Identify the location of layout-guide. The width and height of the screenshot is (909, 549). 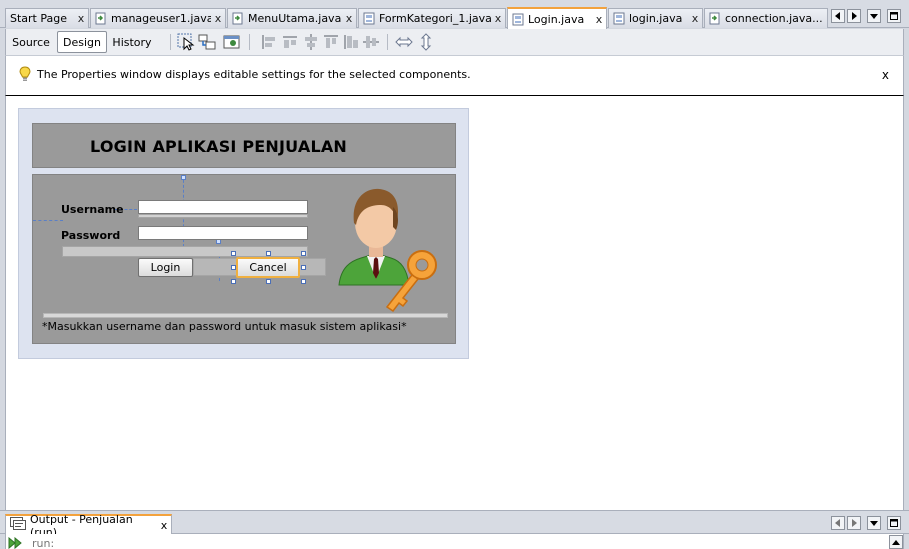
(48, 220).